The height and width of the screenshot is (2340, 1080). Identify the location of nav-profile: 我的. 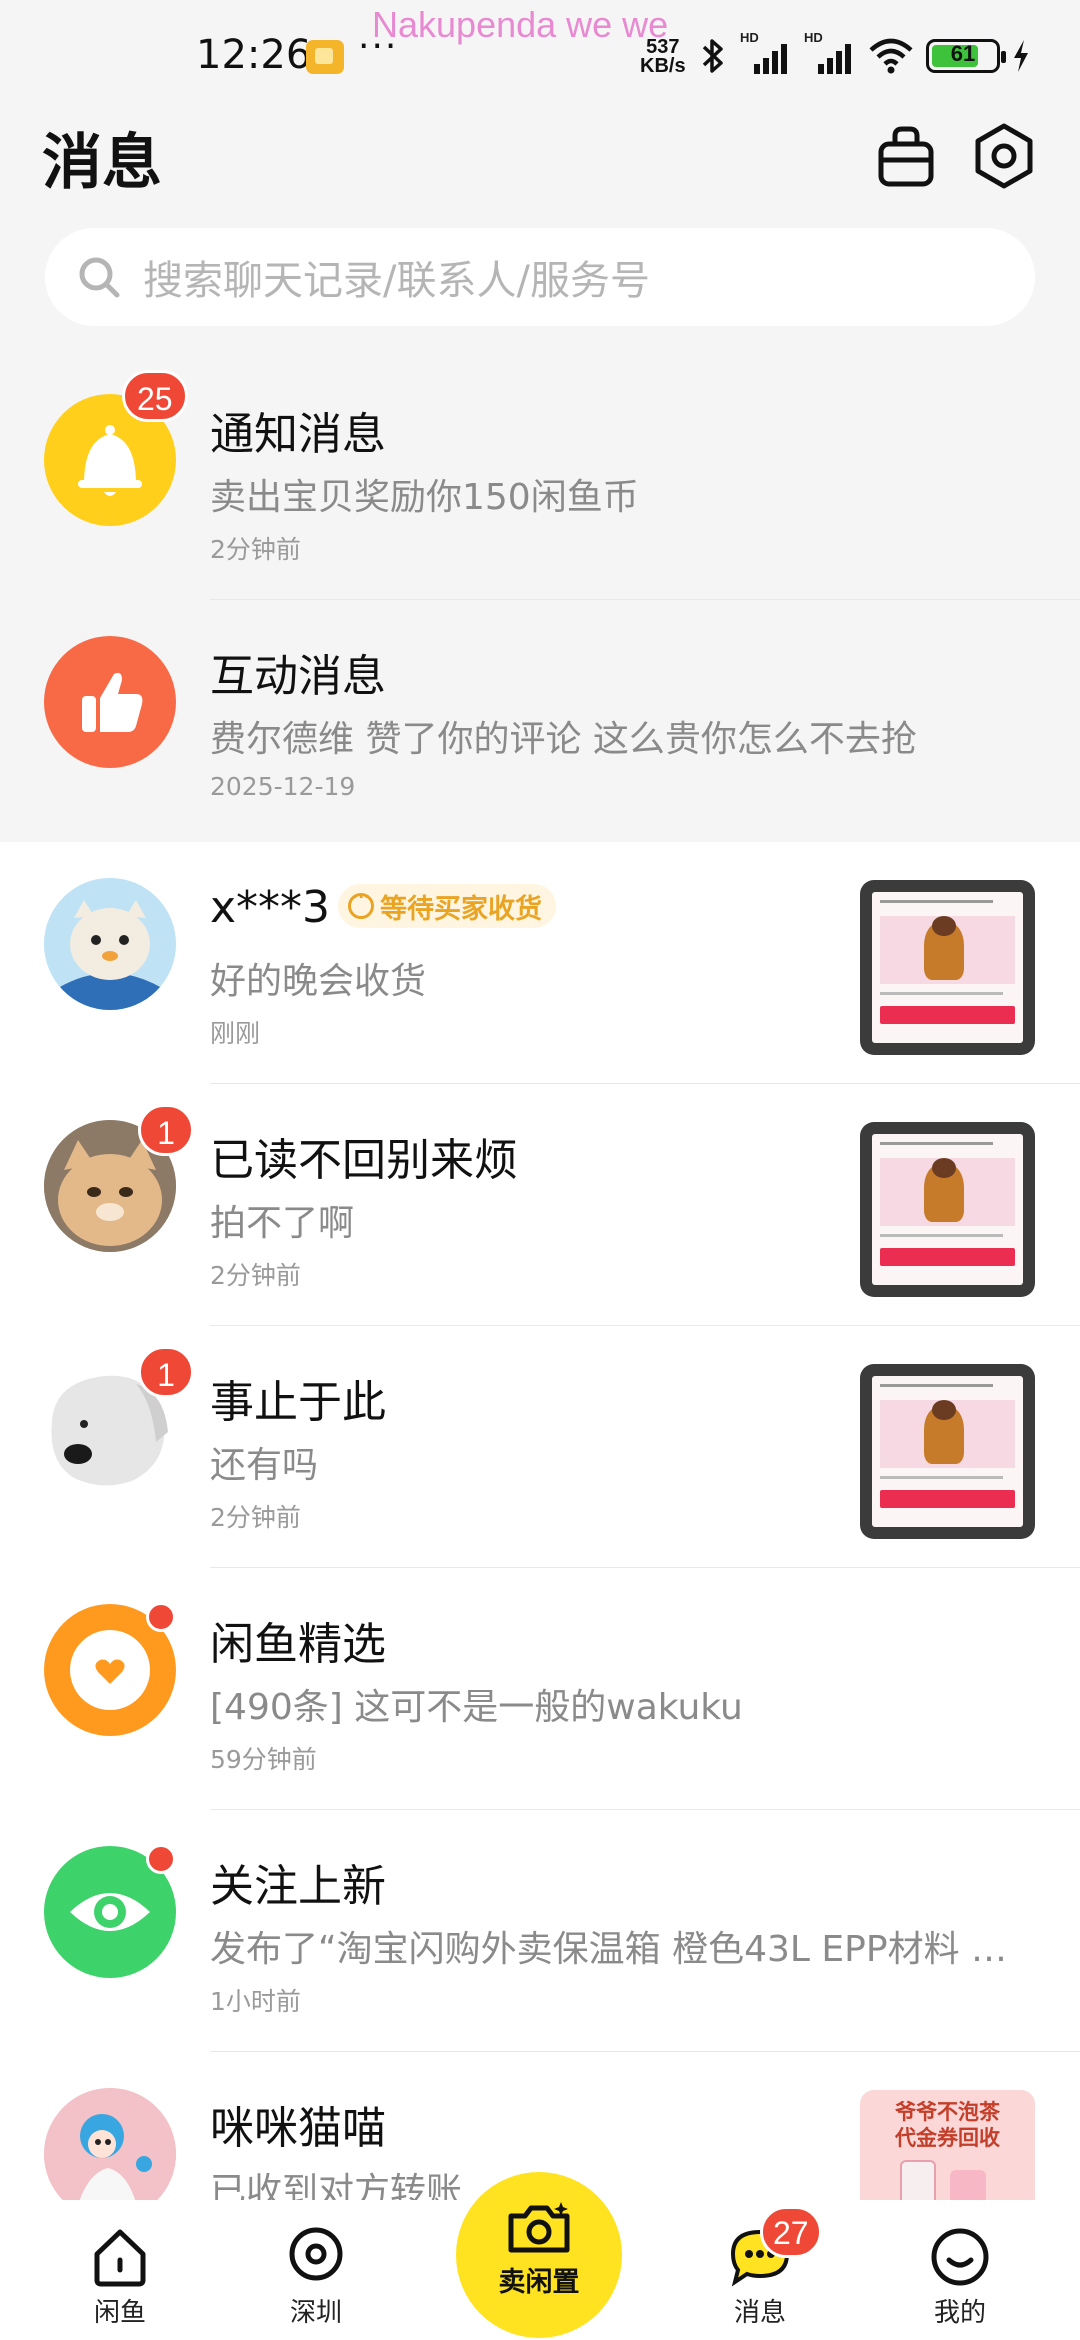
(960, 2276).